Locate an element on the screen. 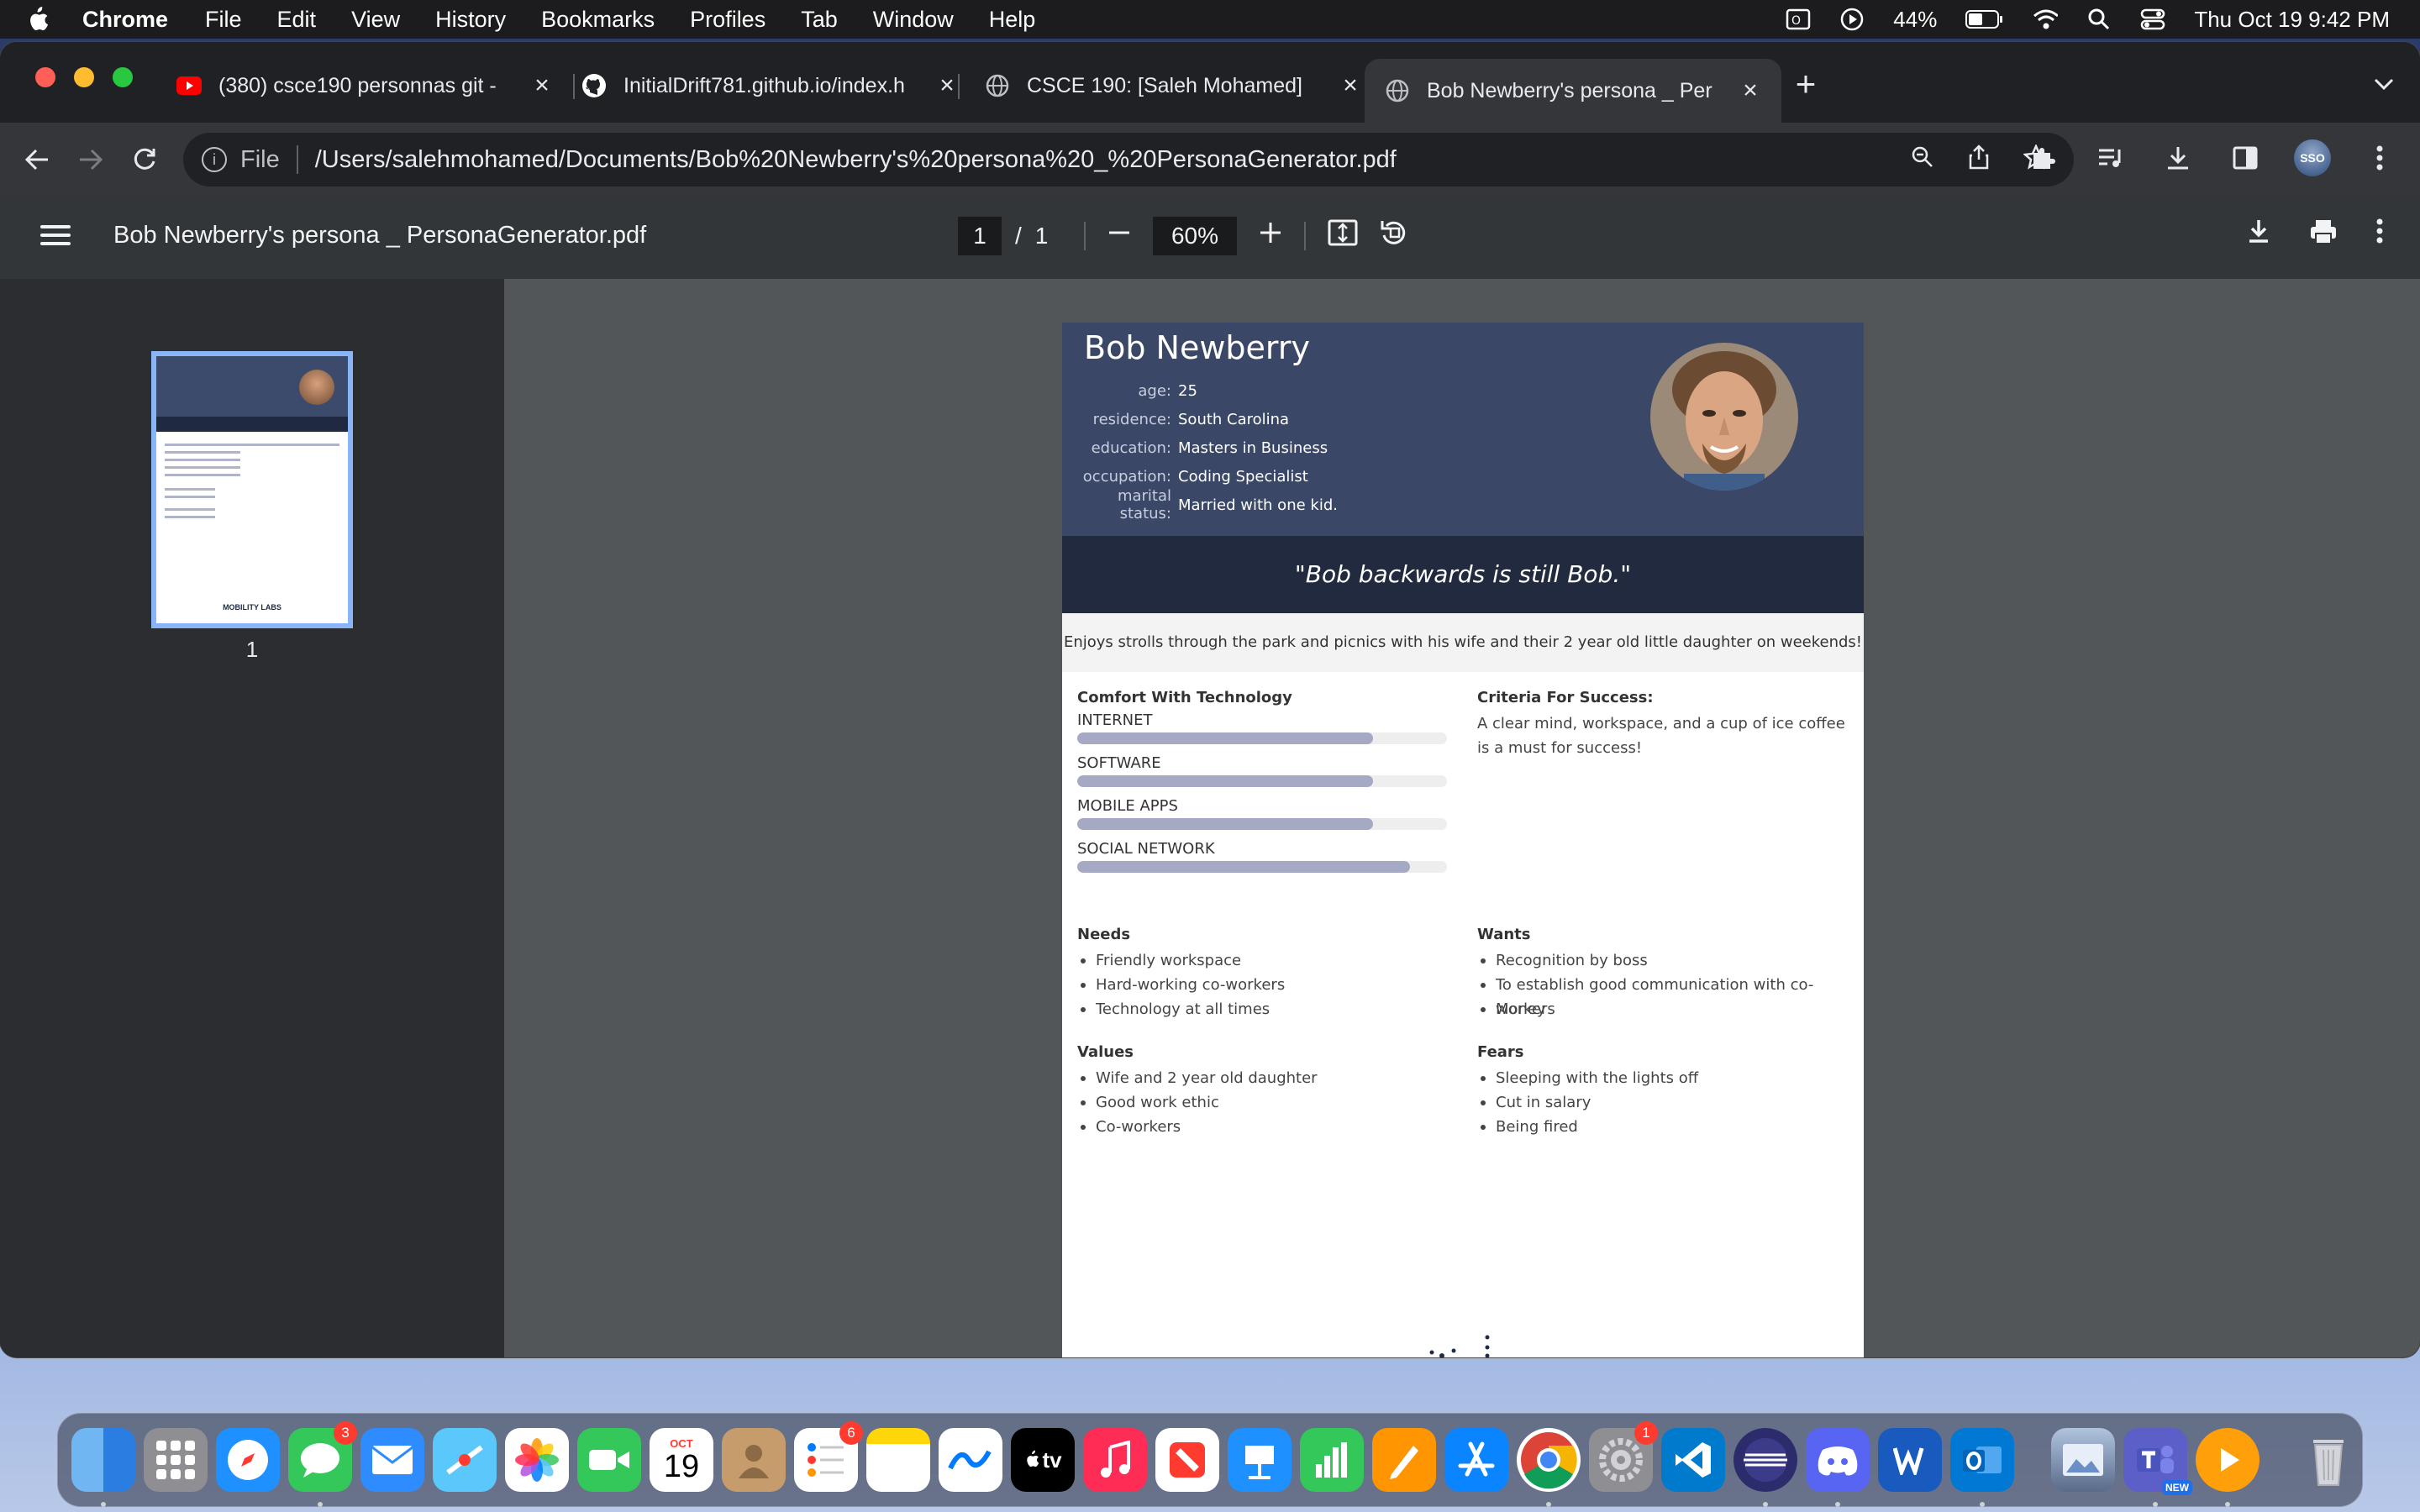  pdf-sidebar-toggle-icon is located at coordinates (55, 237).